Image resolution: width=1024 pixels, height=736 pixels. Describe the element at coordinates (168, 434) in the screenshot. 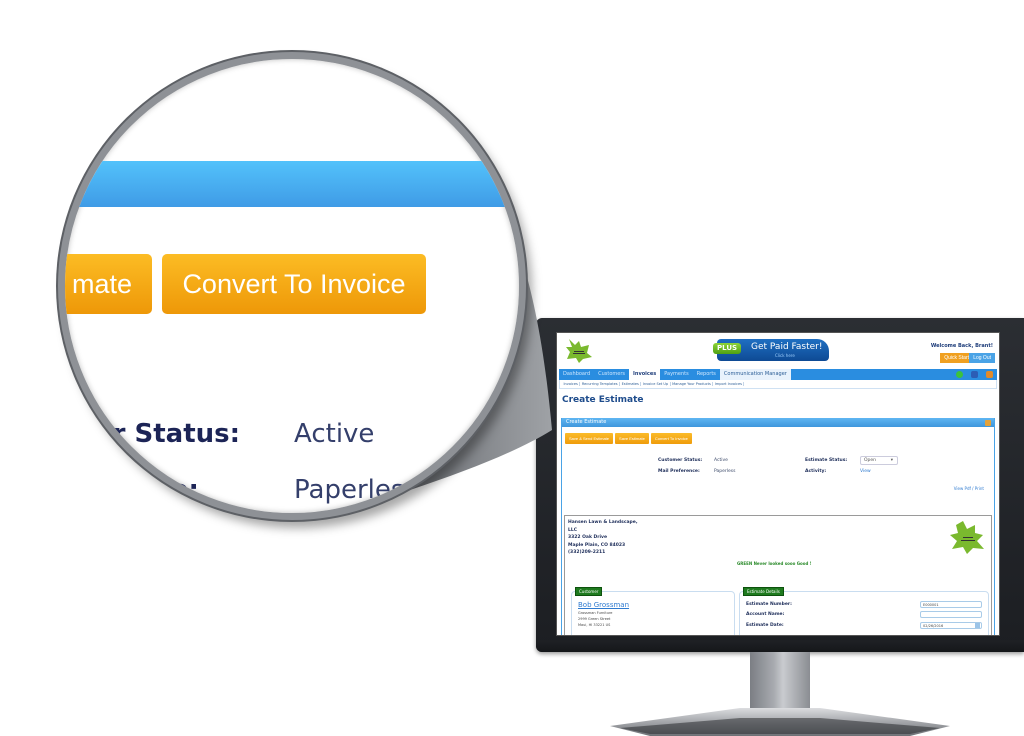

I see `magnified-status-label: er Status:` at that location.